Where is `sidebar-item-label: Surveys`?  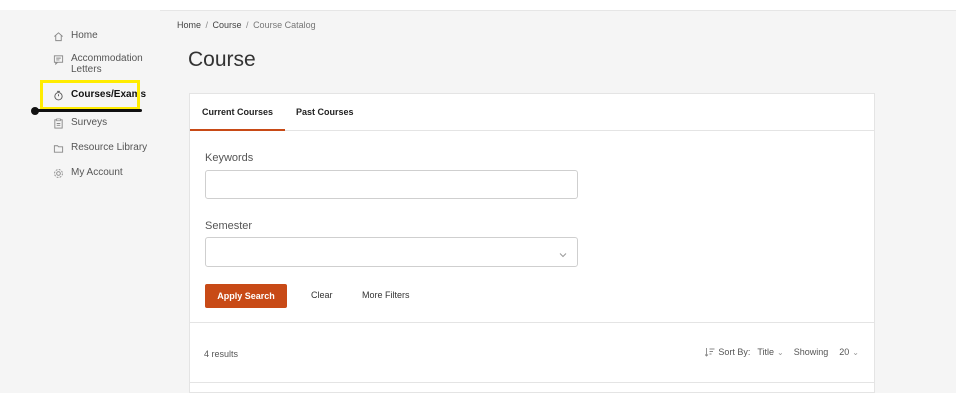 sidebar-item-label: Surveys is located at coordinates (89, 122).